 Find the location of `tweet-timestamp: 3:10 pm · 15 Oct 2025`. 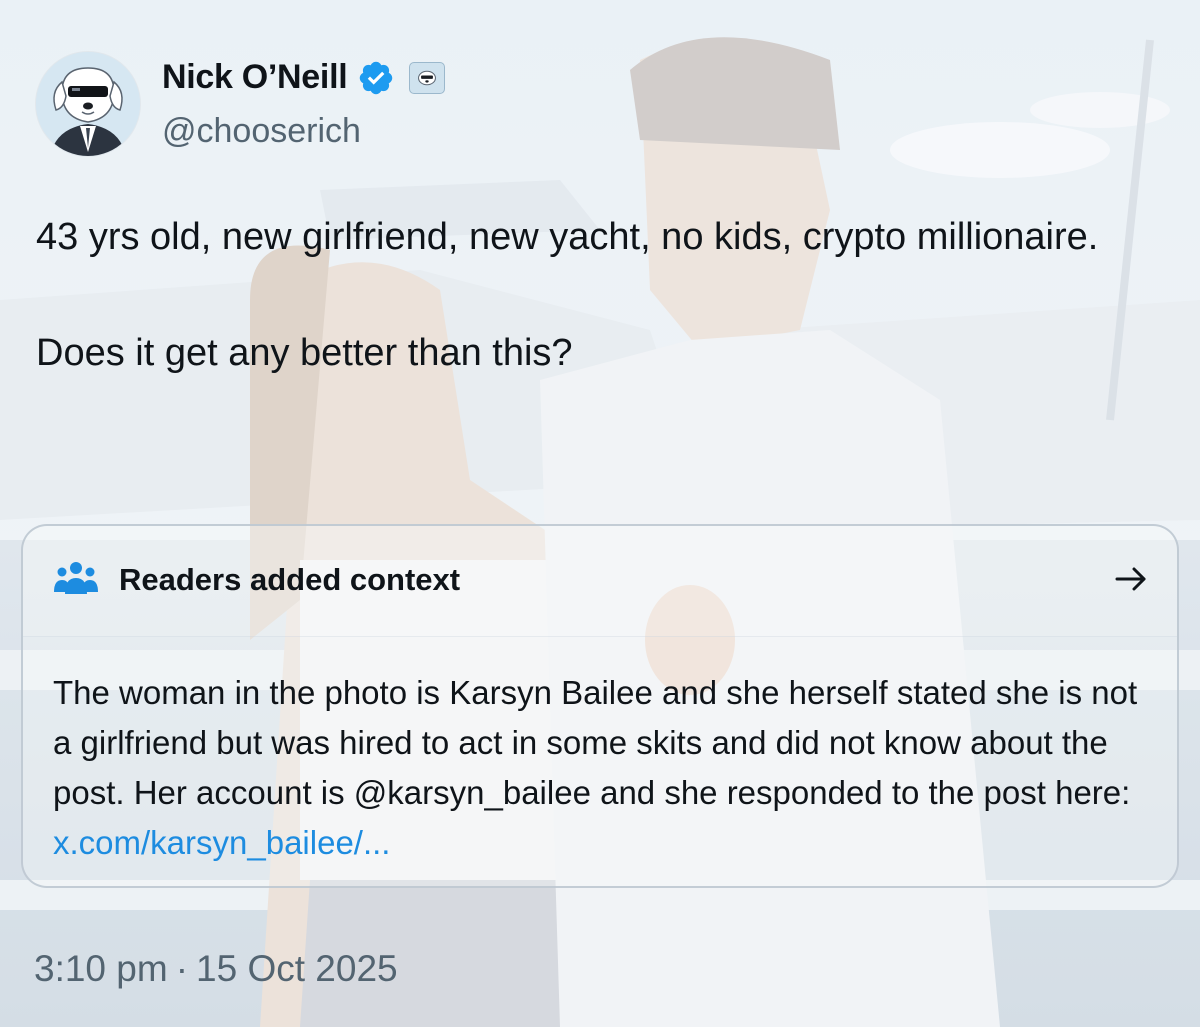

tweet-timestamp: 3:10 pm · 15 Oct 2025 is located at coordinates (216, 969).